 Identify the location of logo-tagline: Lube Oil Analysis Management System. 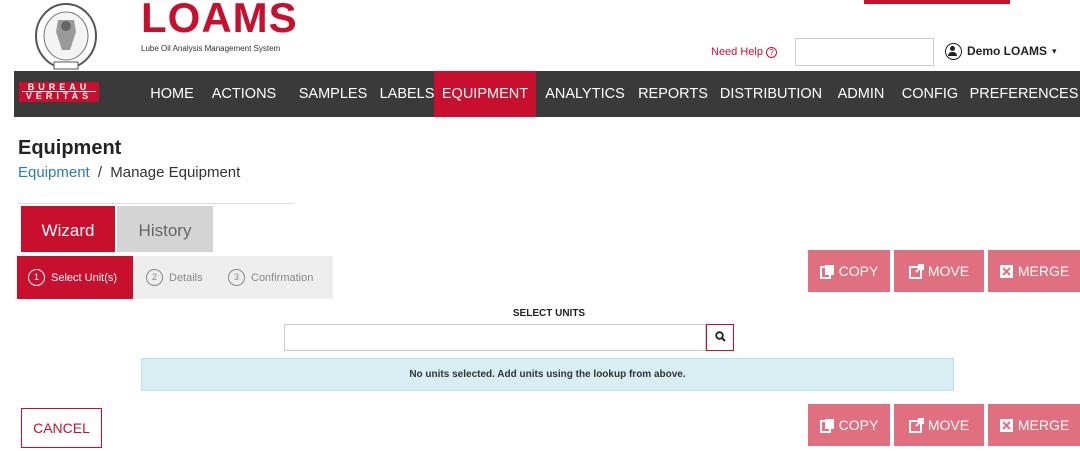
(211, 48).